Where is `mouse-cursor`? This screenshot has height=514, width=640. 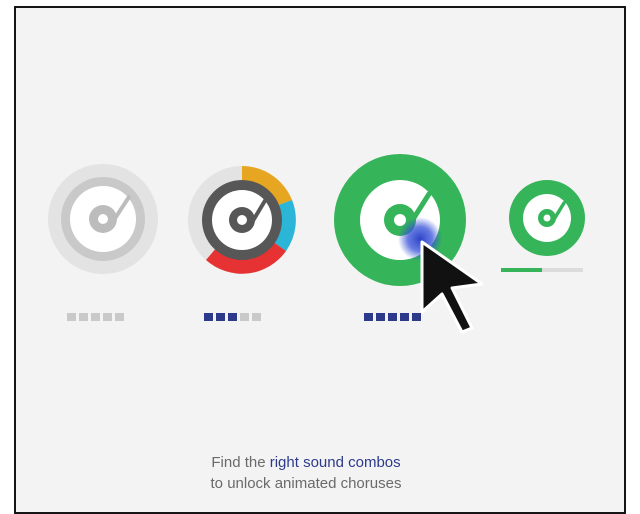 mouse-cursor is located at coordinates (437, 281).